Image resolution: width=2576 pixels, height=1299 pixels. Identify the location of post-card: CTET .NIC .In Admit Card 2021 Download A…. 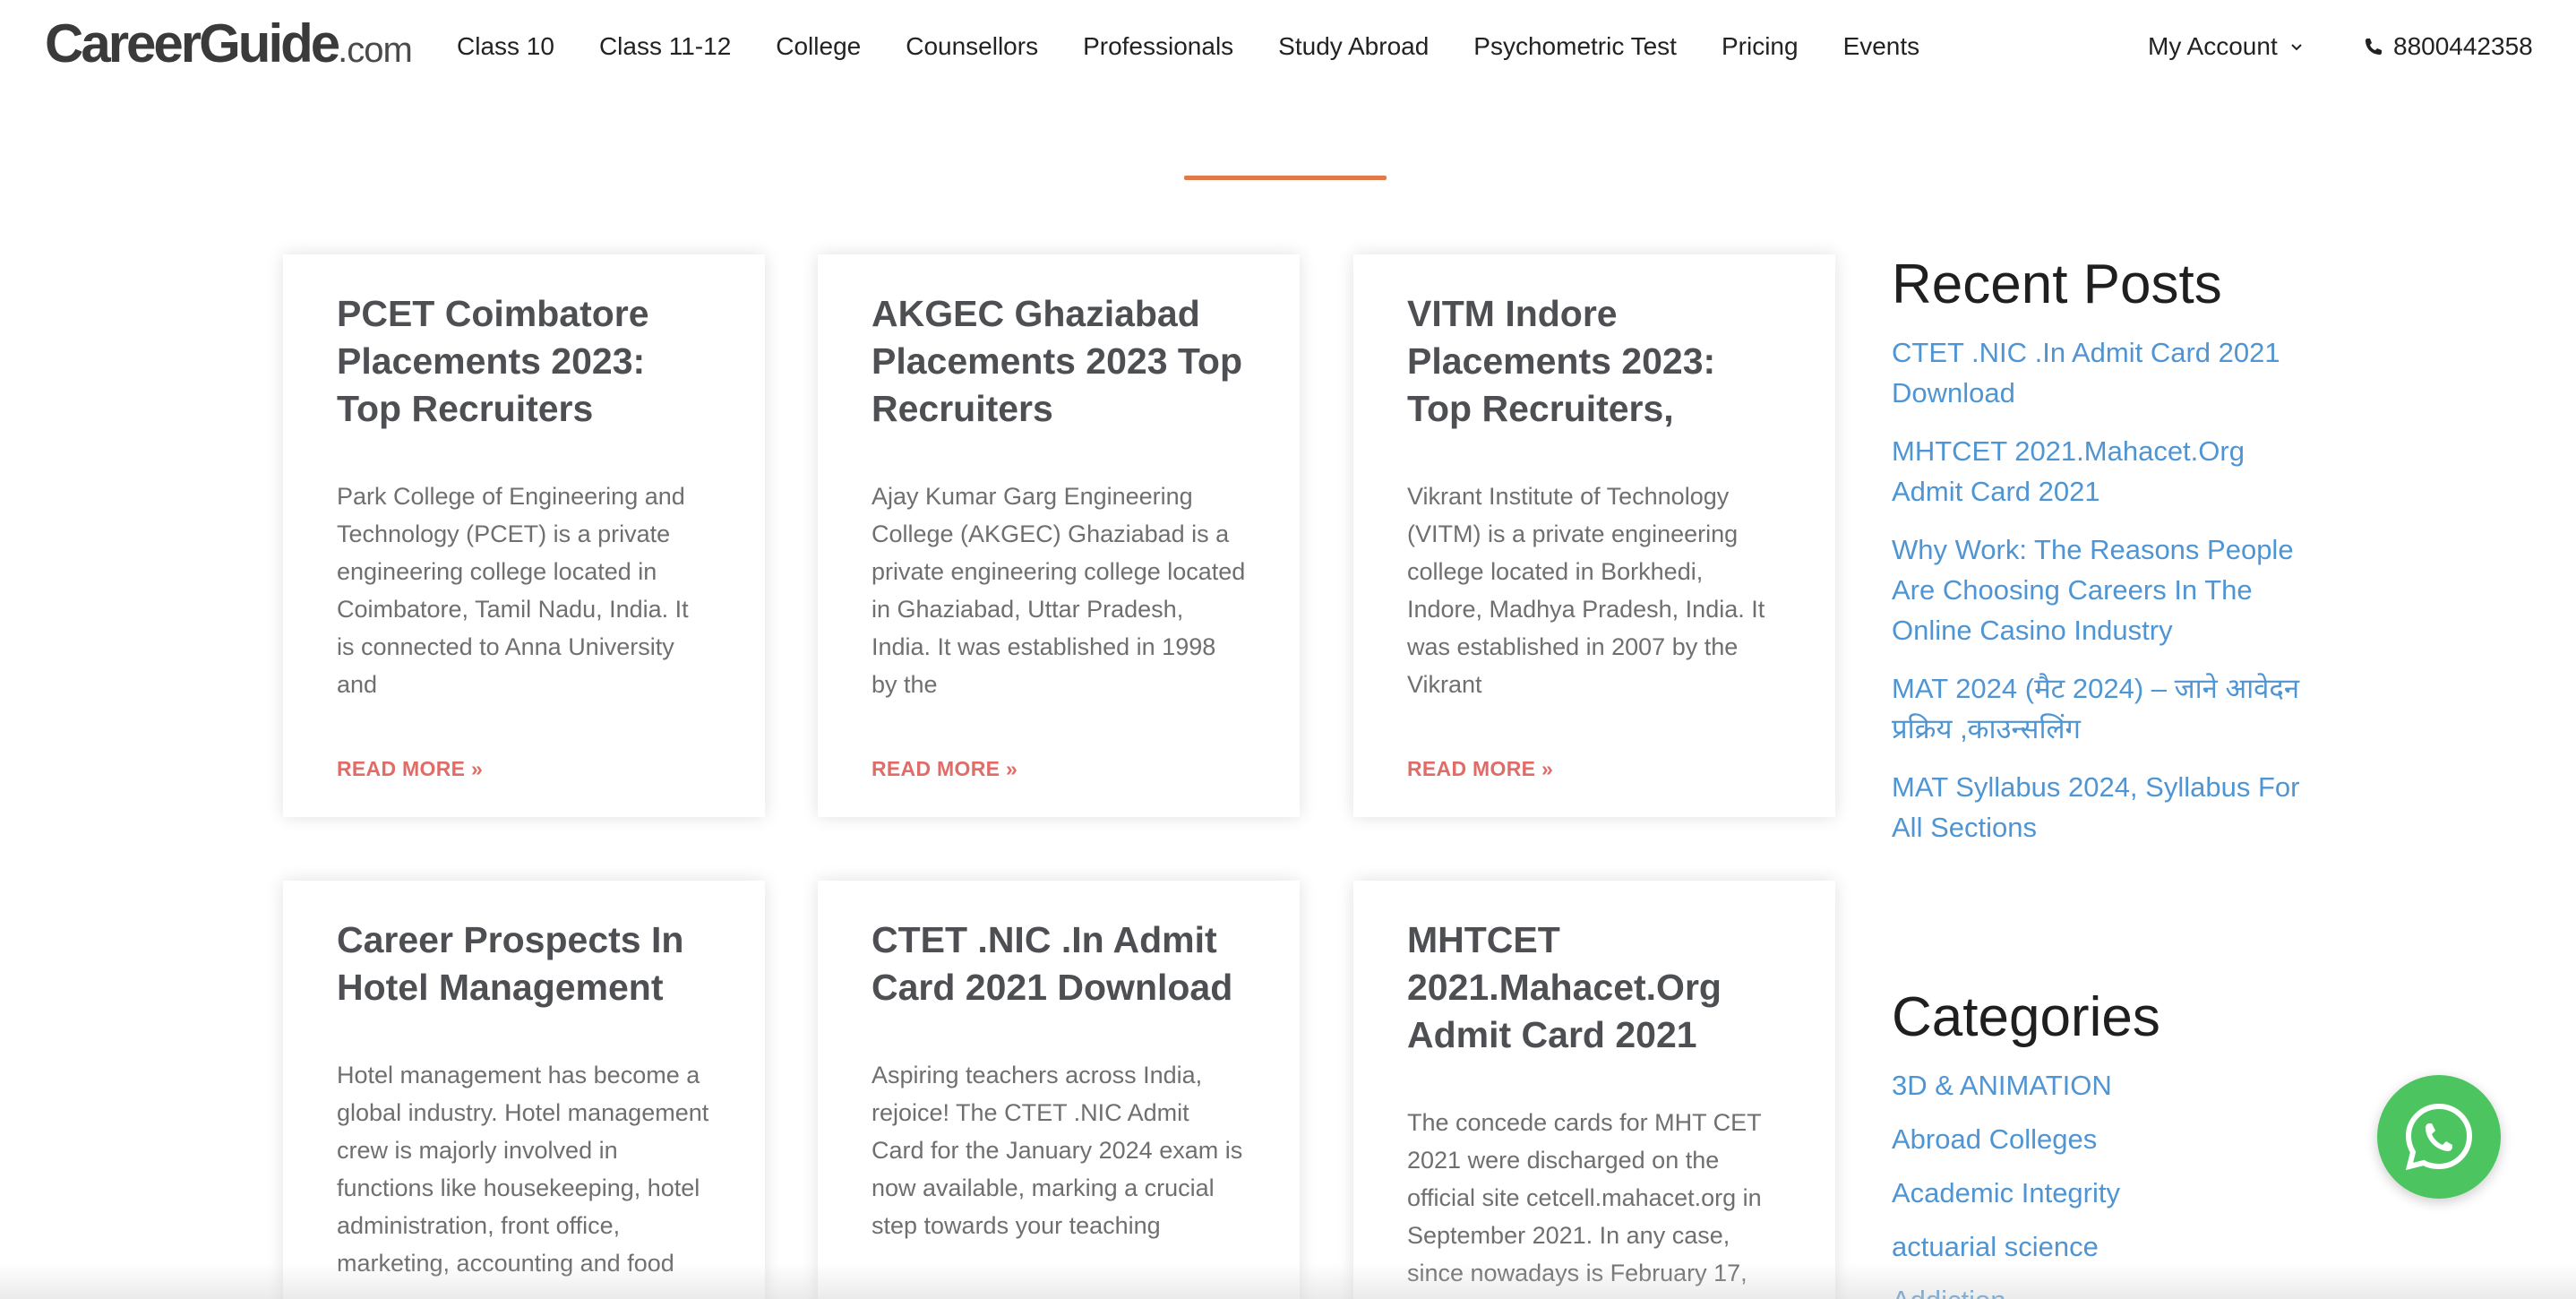
(1059, 1090).